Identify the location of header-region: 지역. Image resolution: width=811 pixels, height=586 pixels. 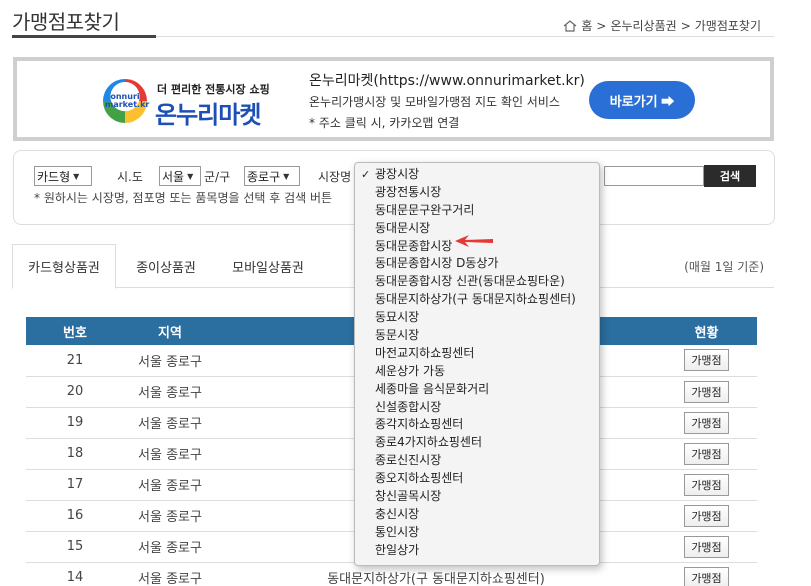
(170, 331).